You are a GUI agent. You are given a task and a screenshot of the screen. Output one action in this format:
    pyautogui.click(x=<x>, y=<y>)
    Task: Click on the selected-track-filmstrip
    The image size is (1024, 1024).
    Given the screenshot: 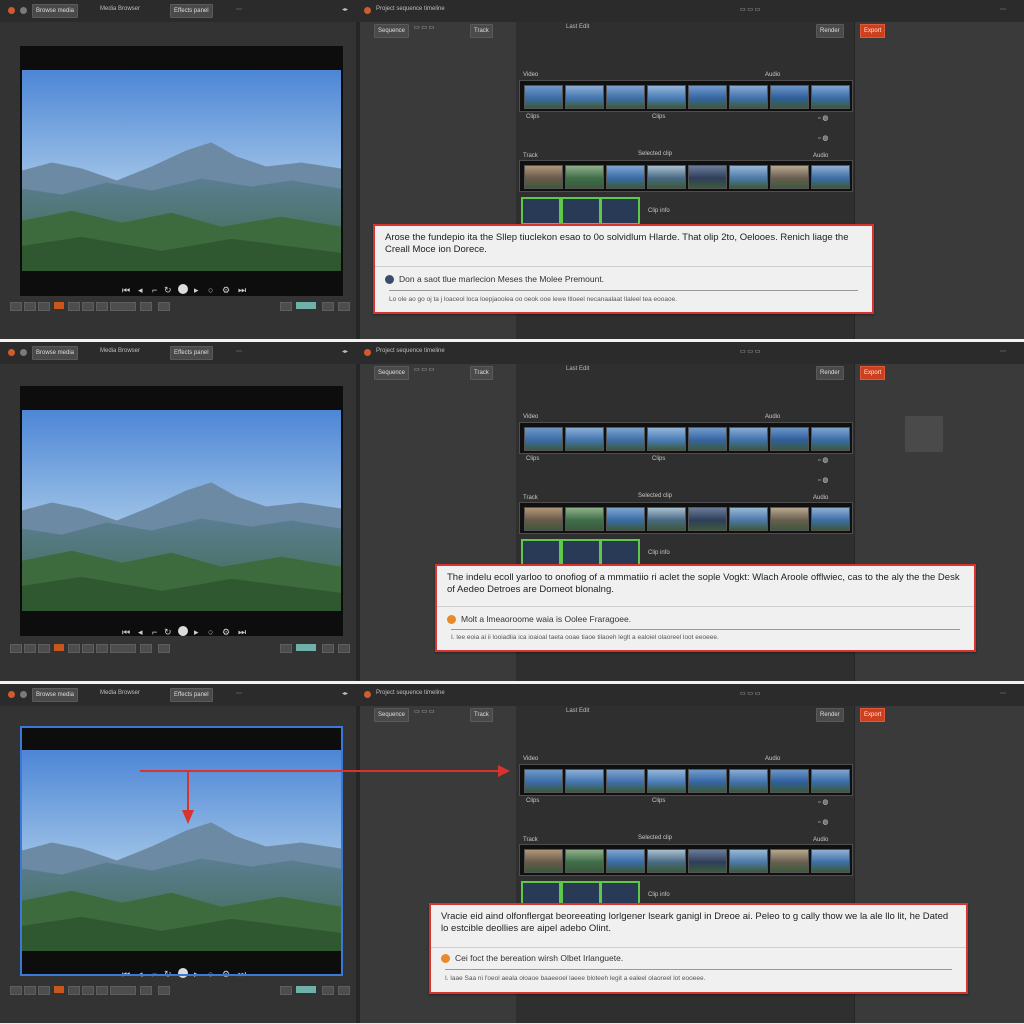 What is the action you would take?
    pyautogui.click(x=686, y=518)
    